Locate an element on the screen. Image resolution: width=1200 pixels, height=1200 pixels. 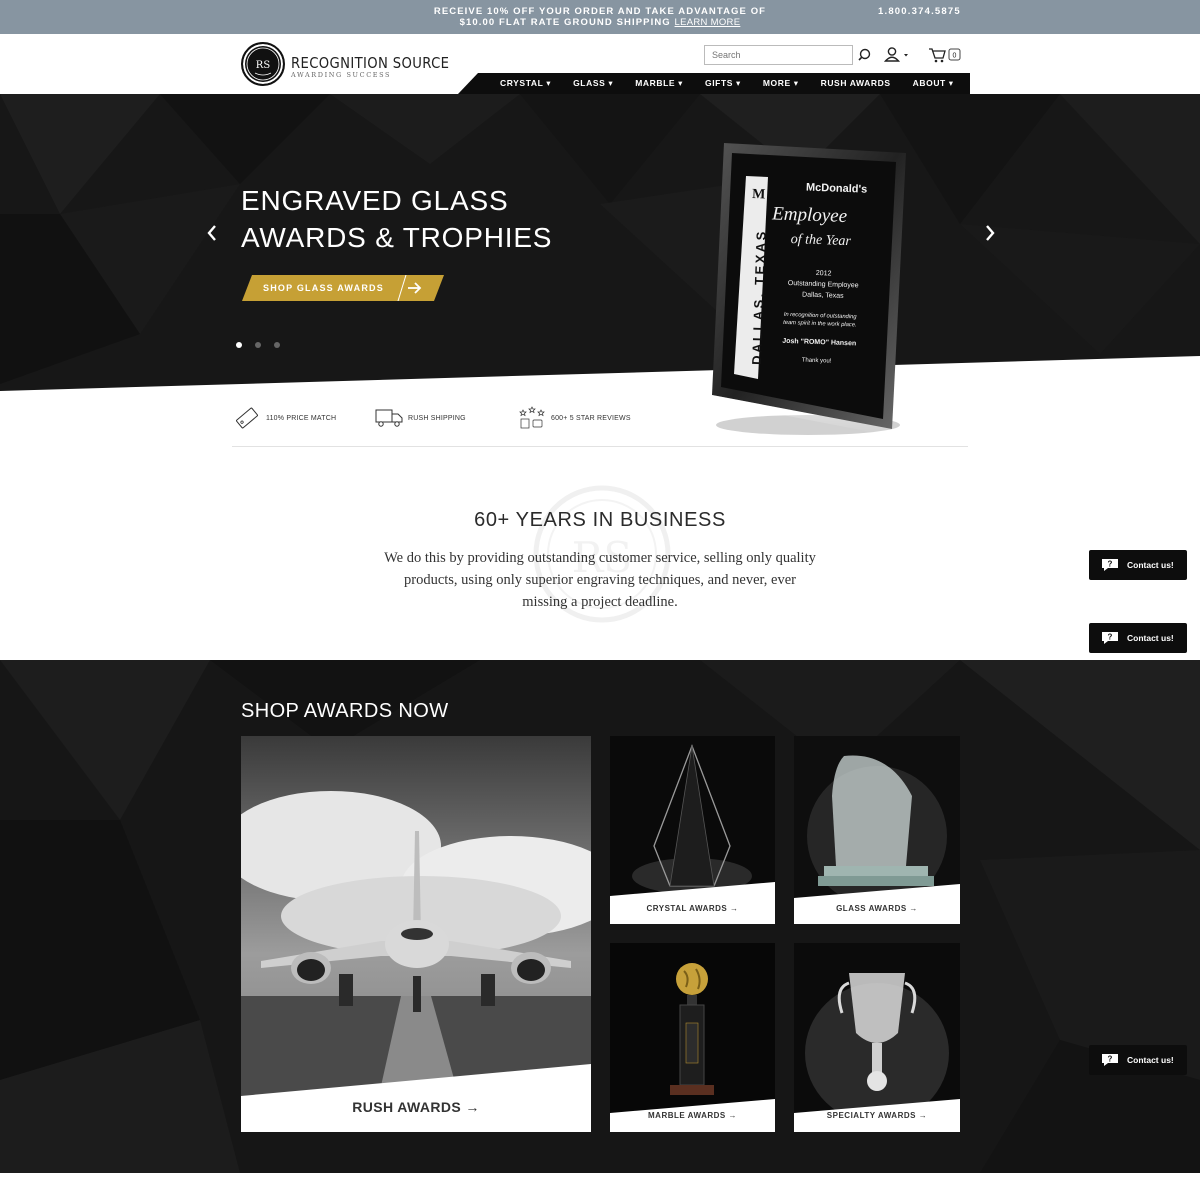
logo-name: RECOGNITION SOURCE is located at coordinates (370, 63).